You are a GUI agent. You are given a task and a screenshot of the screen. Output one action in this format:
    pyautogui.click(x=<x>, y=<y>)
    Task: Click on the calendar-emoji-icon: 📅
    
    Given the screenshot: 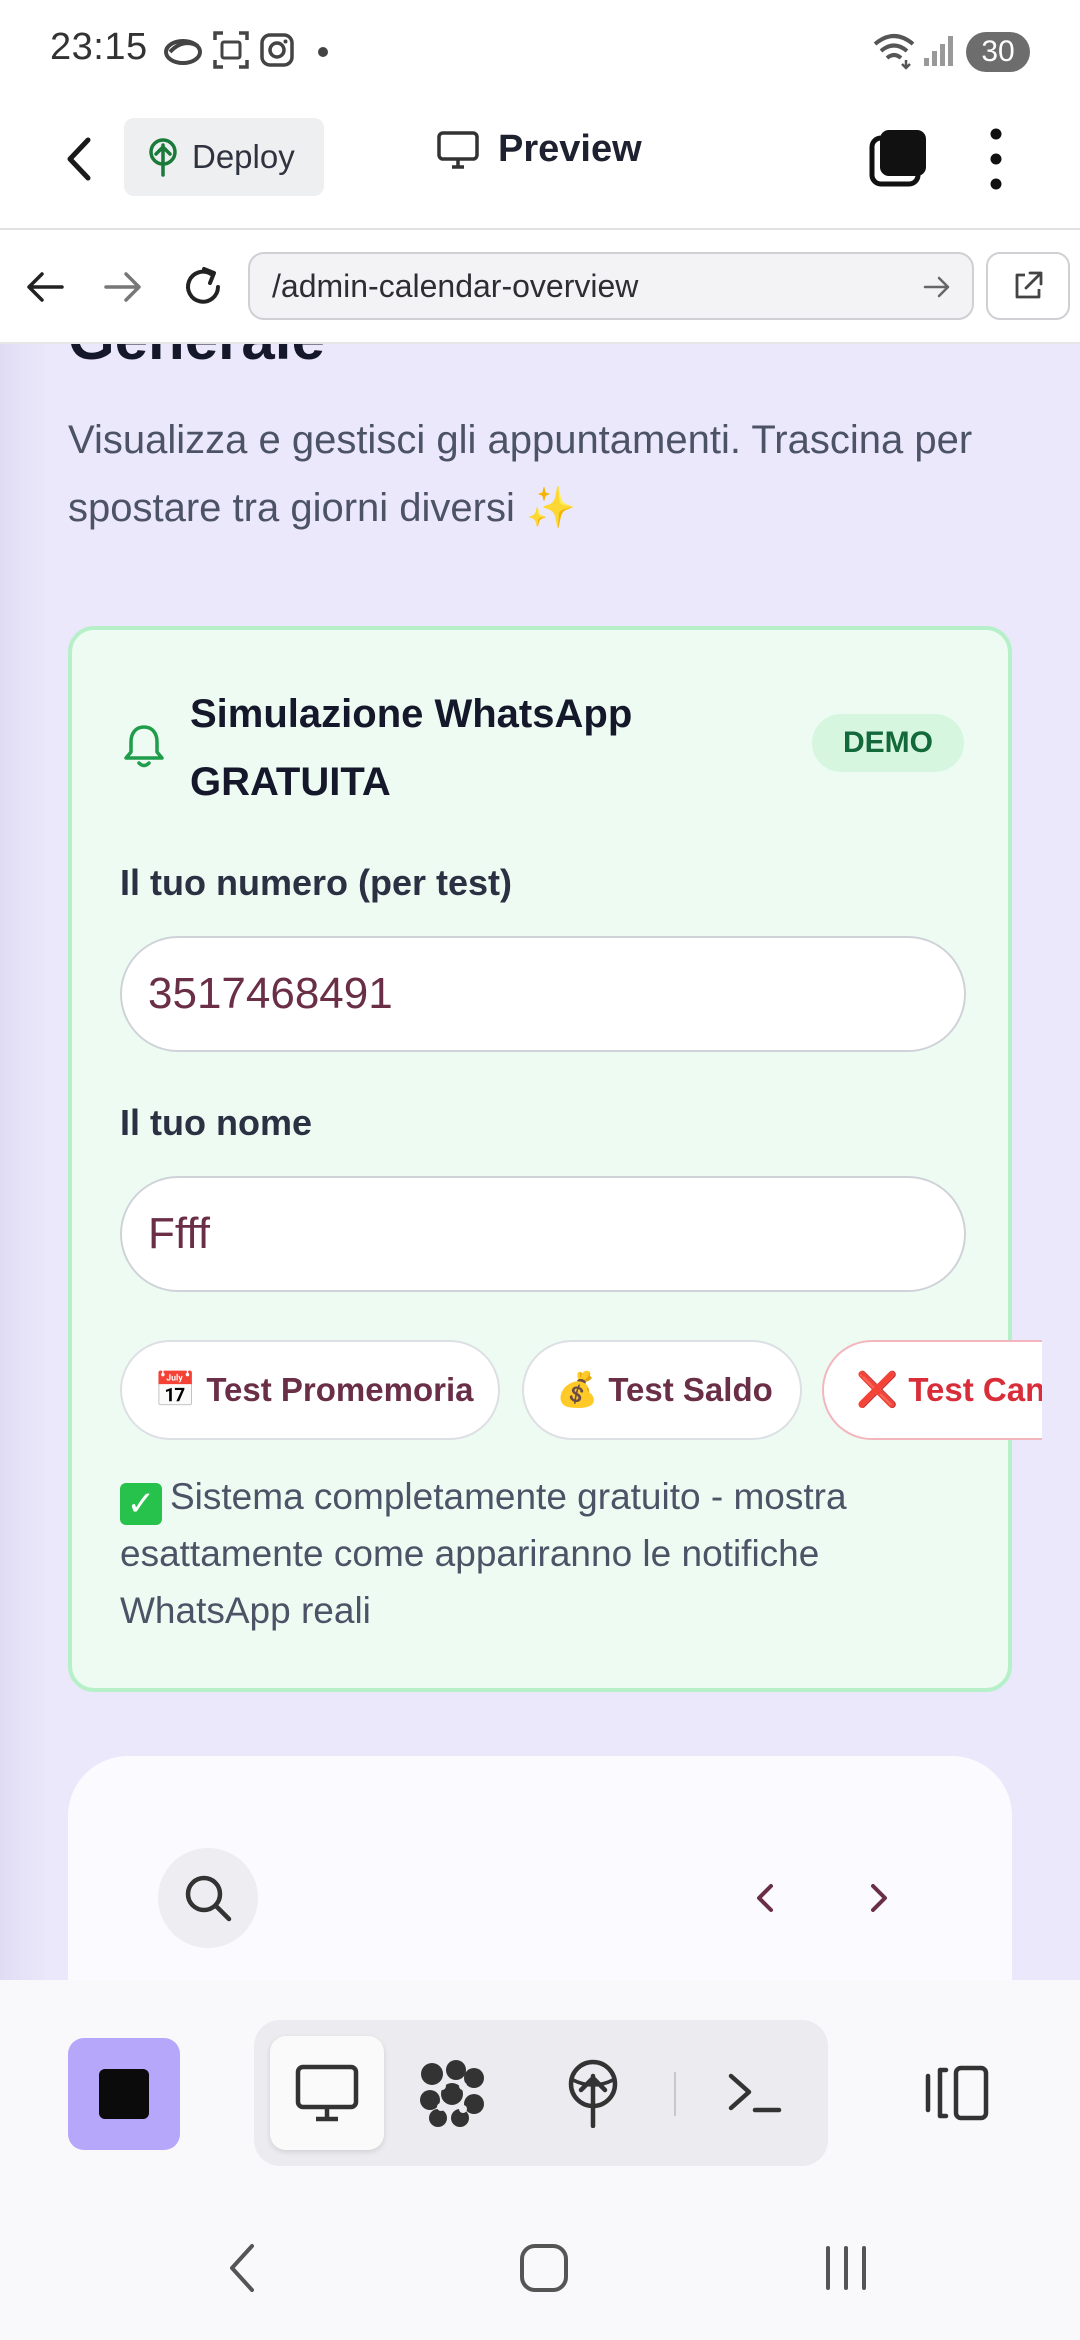 What is the action you would take?
    pyautogui.click(x=175, y=1390)
    